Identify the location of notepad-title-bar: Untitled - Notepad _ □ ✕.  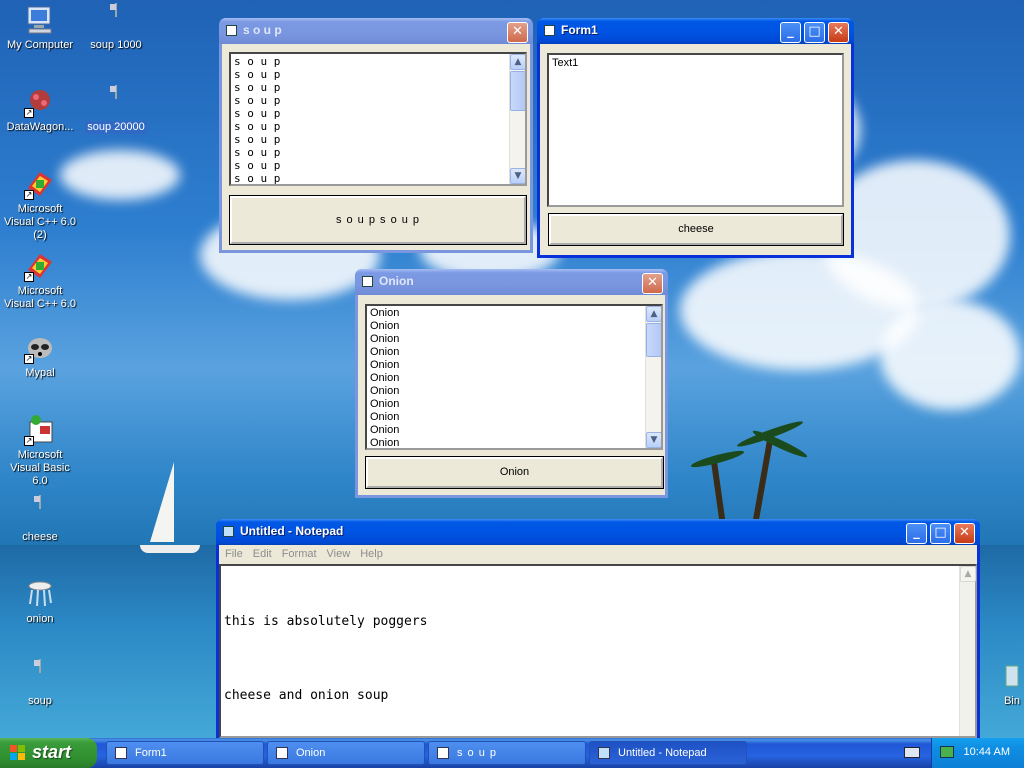
(598, 532).